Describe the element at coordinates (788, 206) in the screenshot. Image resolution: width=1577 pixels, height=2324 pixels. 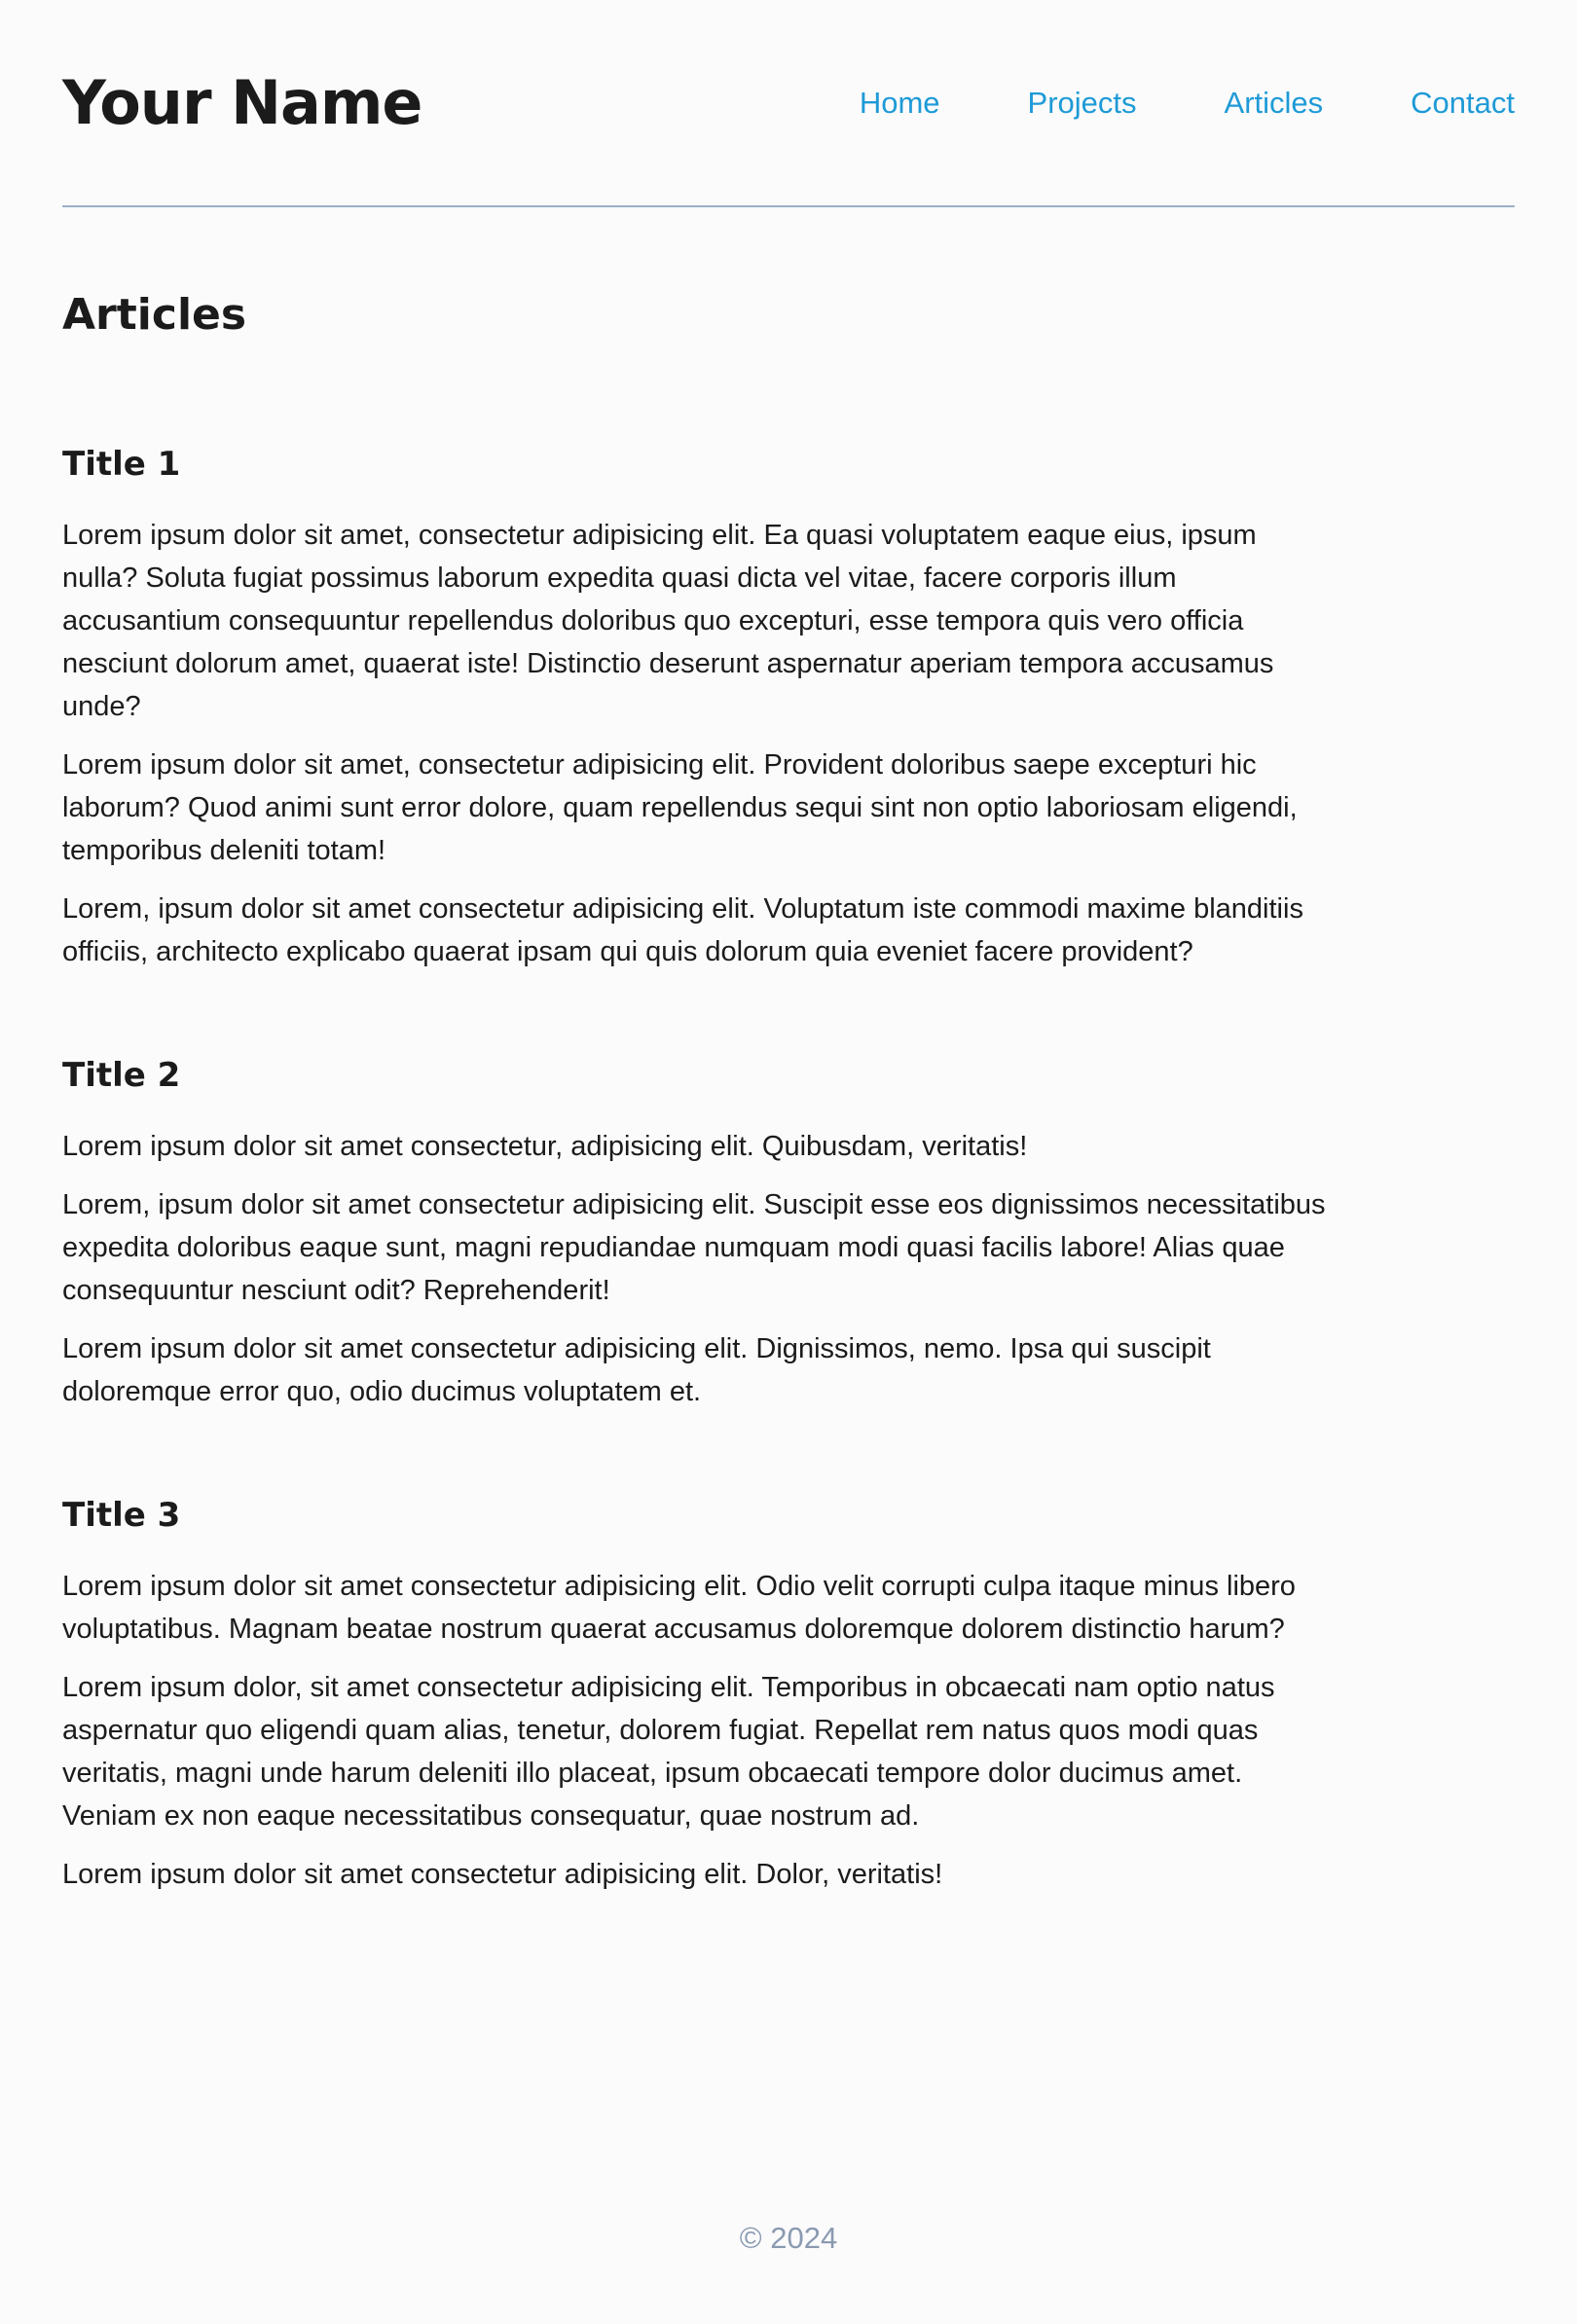
I see `header-divider` at that location.